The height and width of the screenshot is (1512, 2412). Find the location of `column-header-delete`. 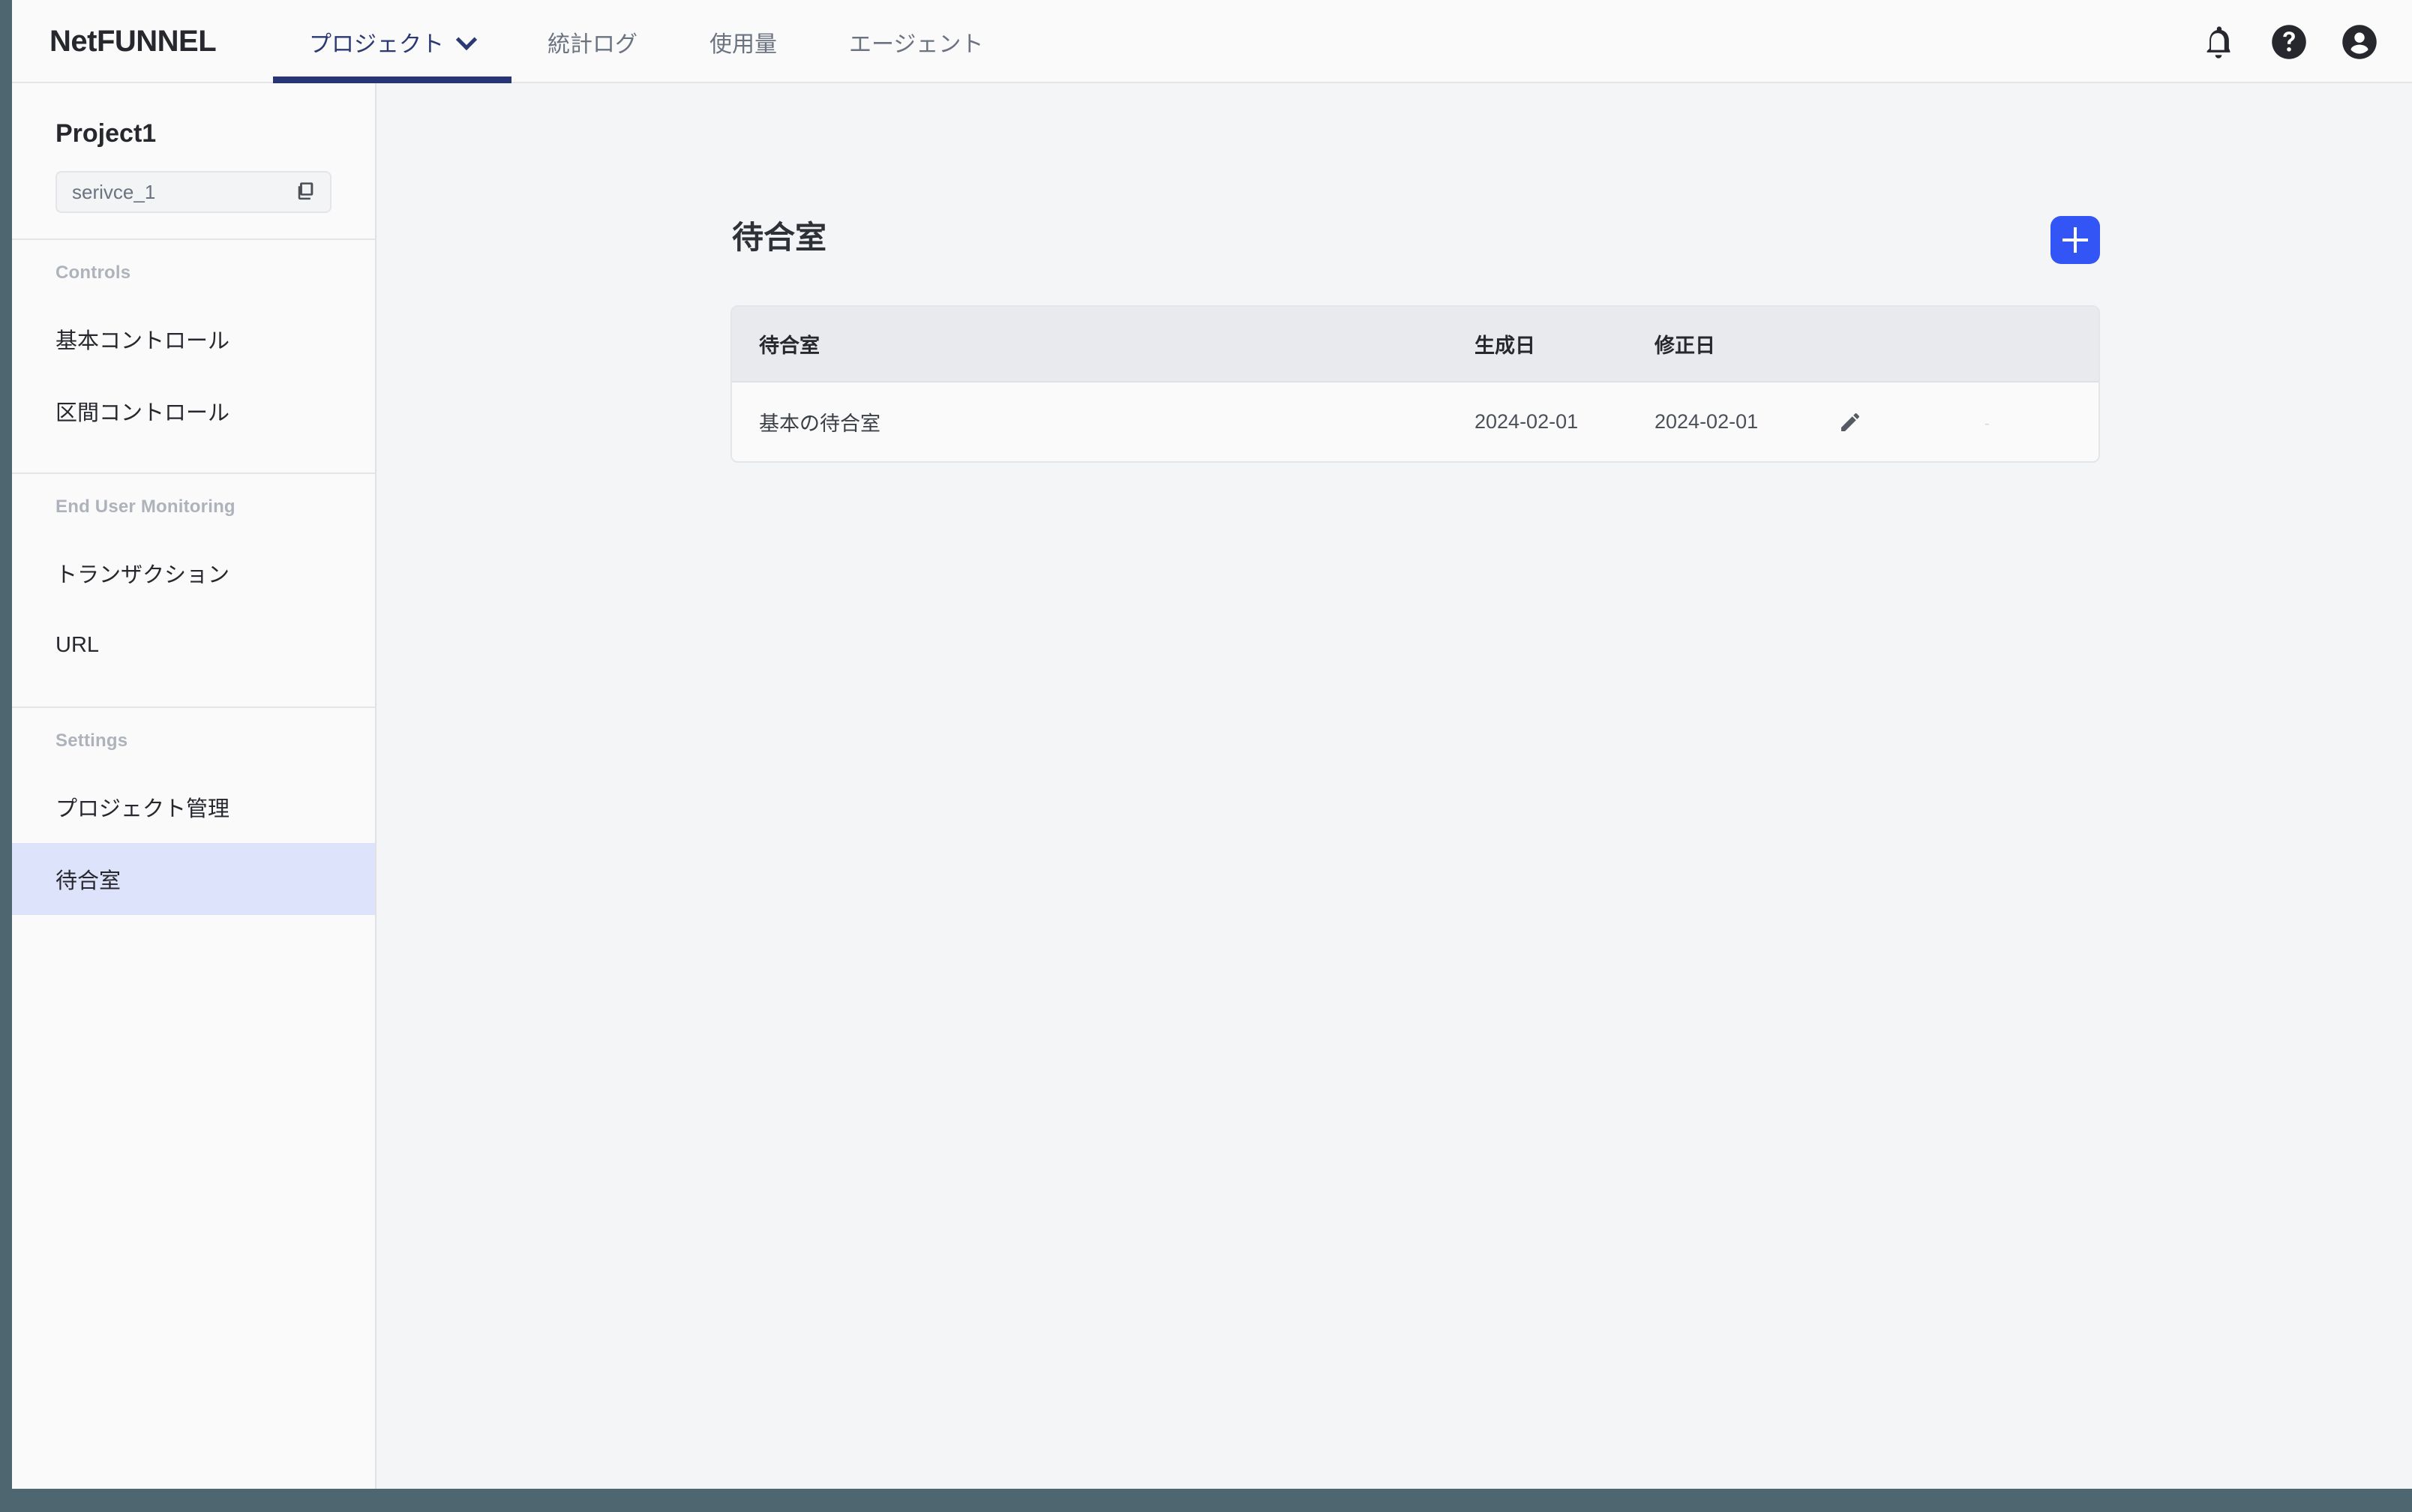

column-header-delete is located at coordinates (2041, 344).